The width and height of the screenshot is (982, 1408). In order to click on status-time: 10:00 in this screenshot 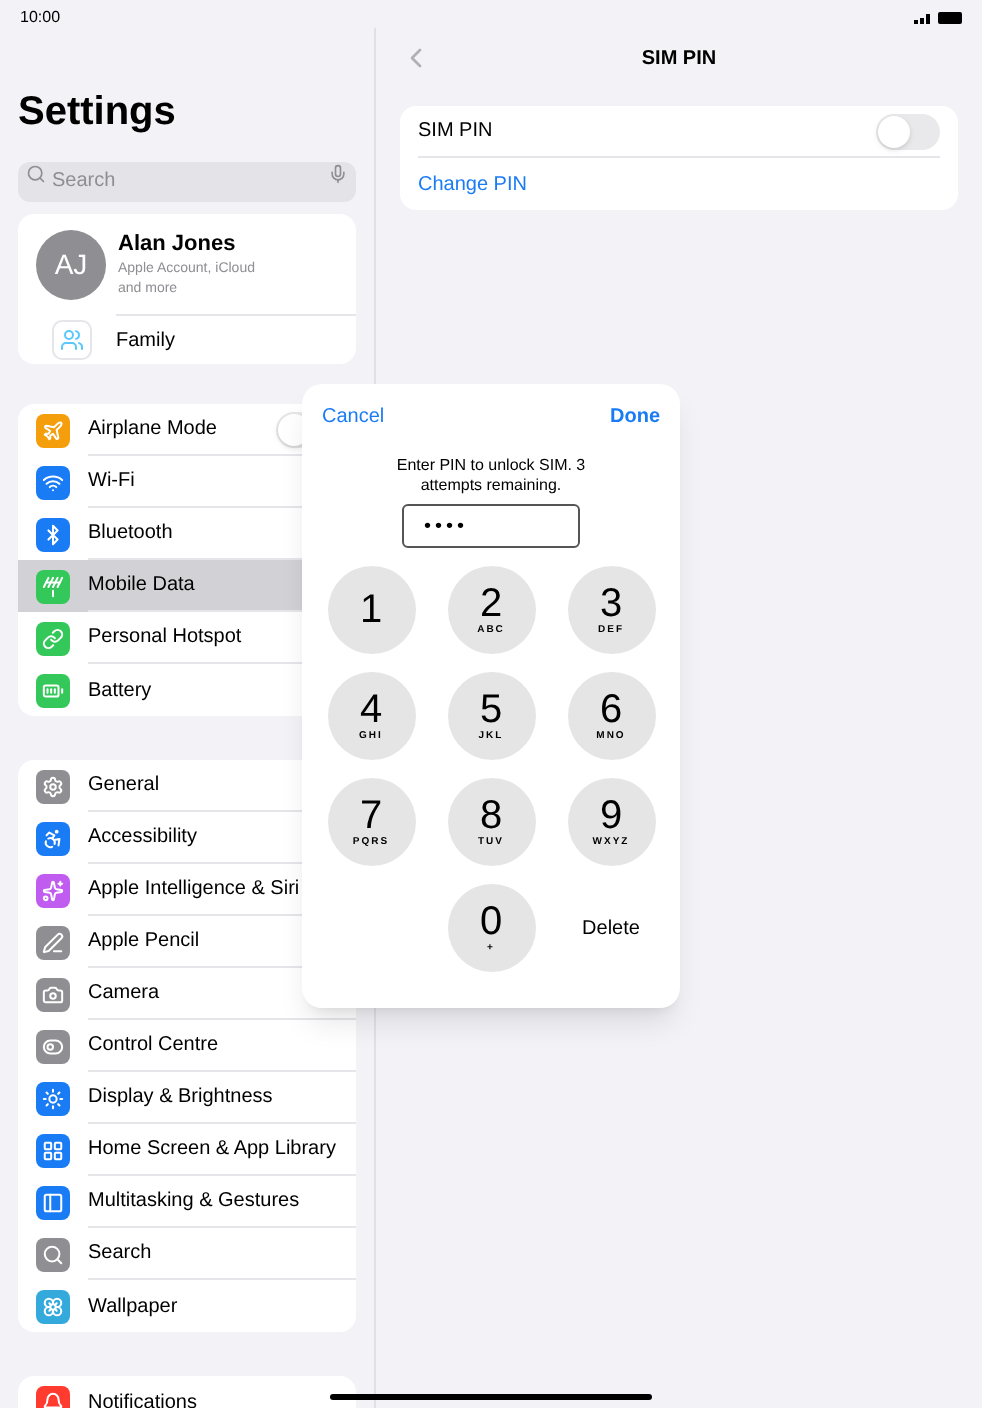, I will do `click(40, 17)`.